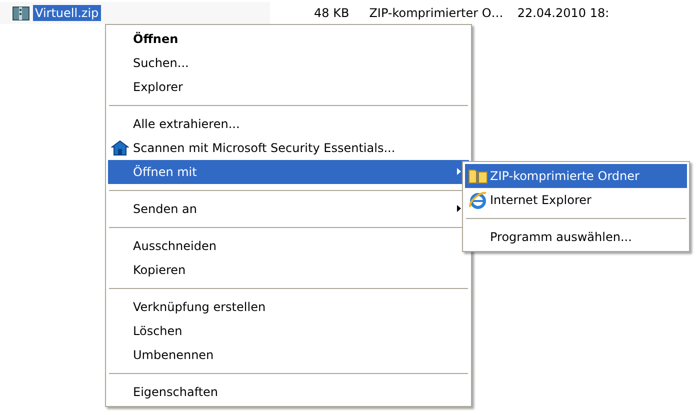 Image resolution: width=700 pixels, height=415 pixels. What do you see at coordinates (67, 13) in the screenshot?
I see `file-name: Virtuell.zip` at bounding box center [67, 13].